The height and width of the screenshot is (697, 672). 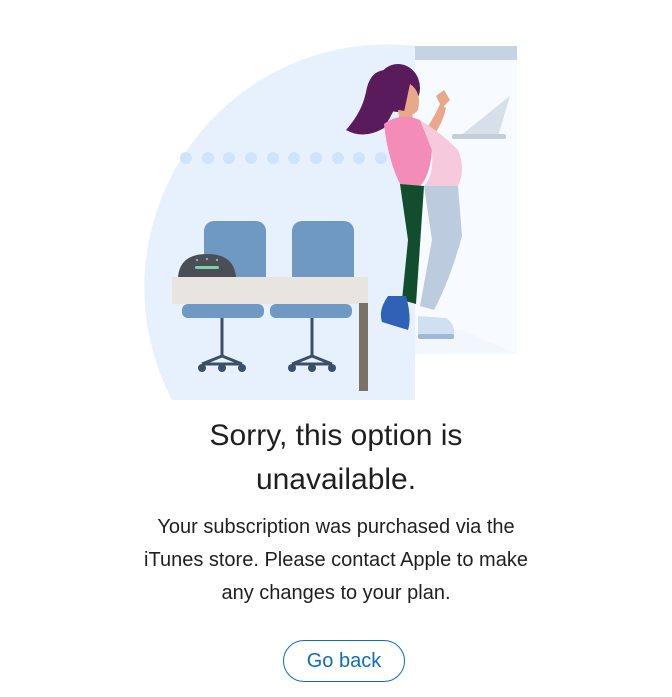 I want to click on go-back-button: Go back, so click(x=344, y=661).